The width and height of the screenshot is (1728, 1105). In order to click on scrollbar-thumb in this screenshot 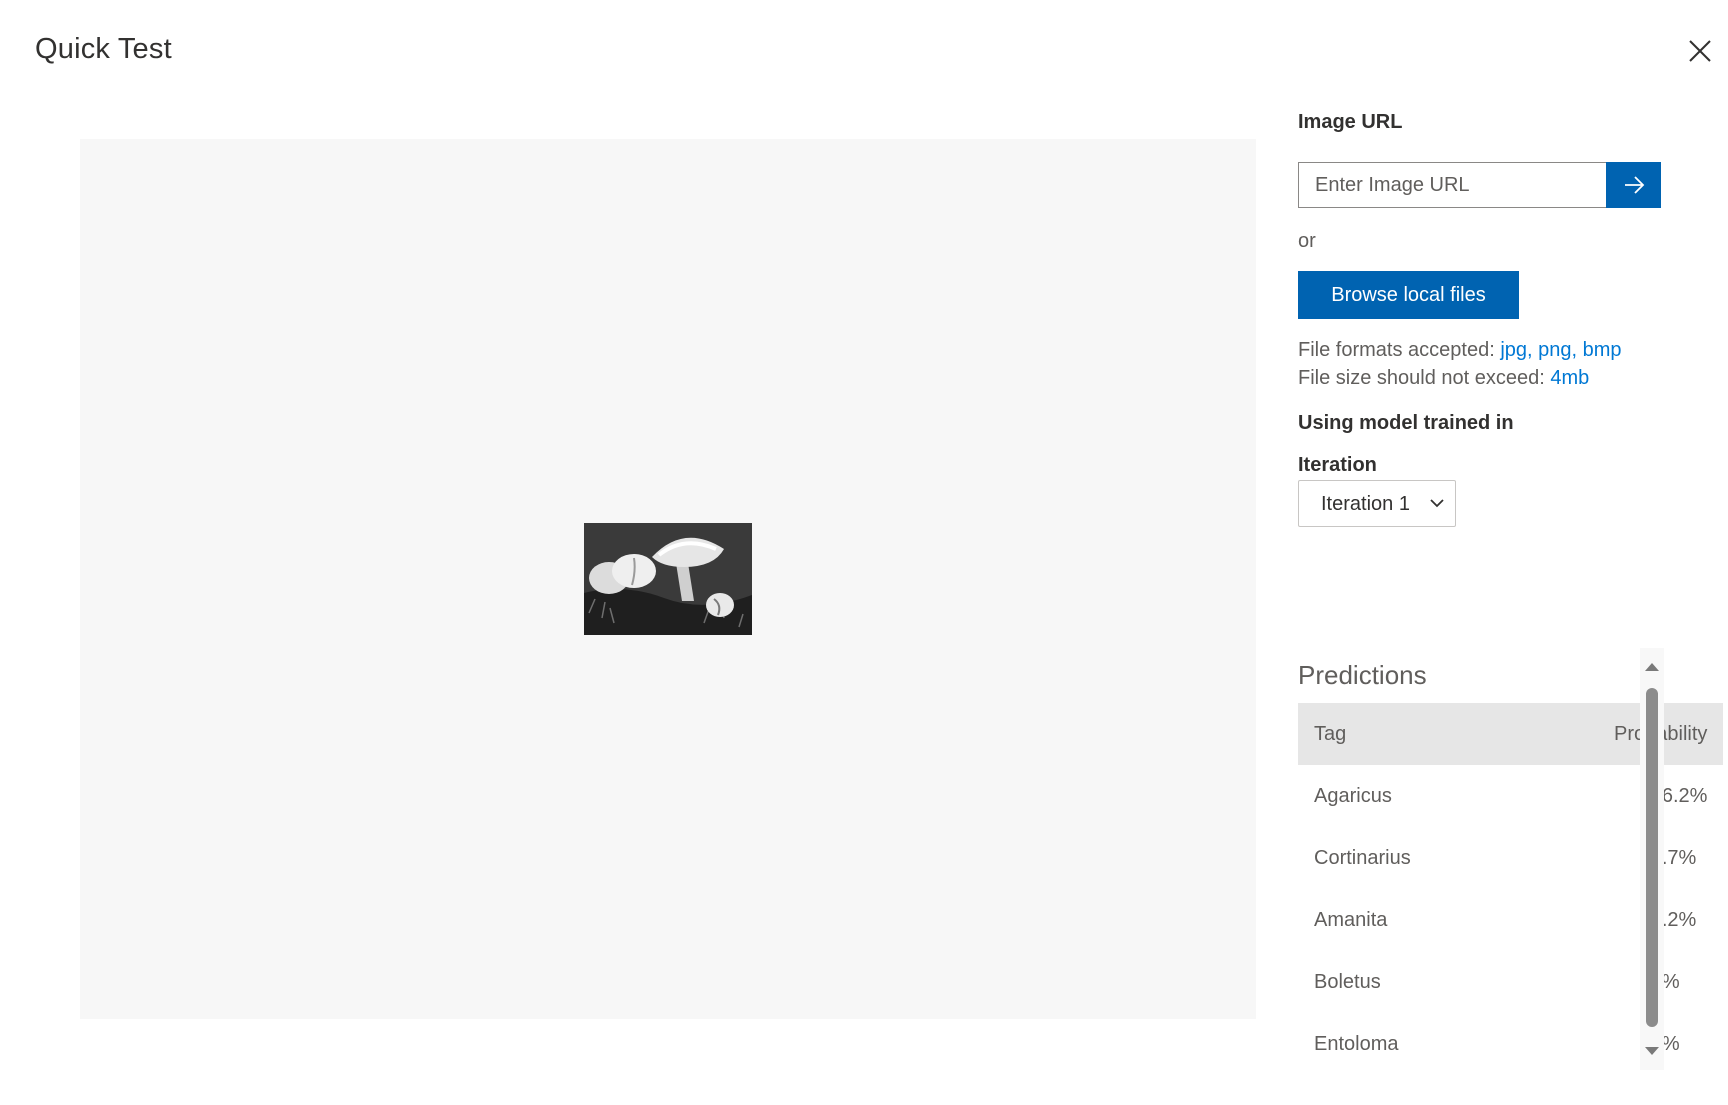, I will do `click(1652, 857)`.